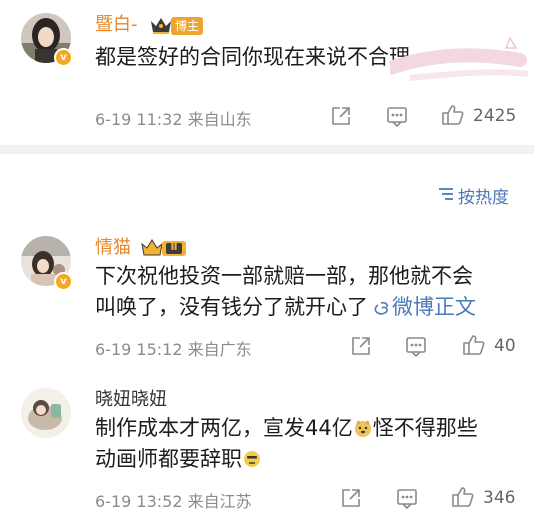  What do you see at coordinates (252, 456) in the screenshot?
I see `speechless-emoji-icon` at bounding box center [252, 456].